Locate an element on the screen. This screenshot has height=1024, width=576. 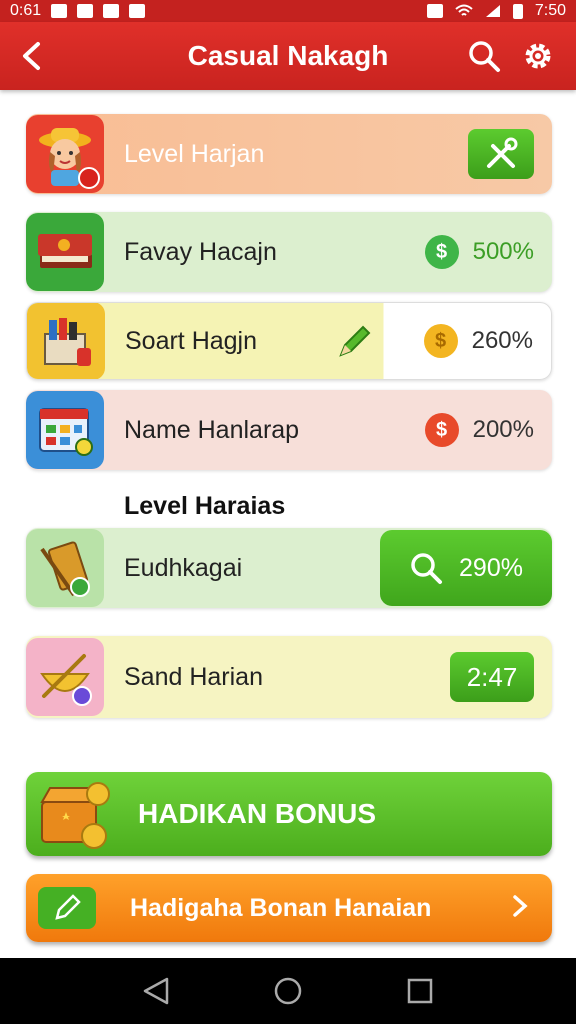
edit-button-badge is located at coordinates (67, 908).